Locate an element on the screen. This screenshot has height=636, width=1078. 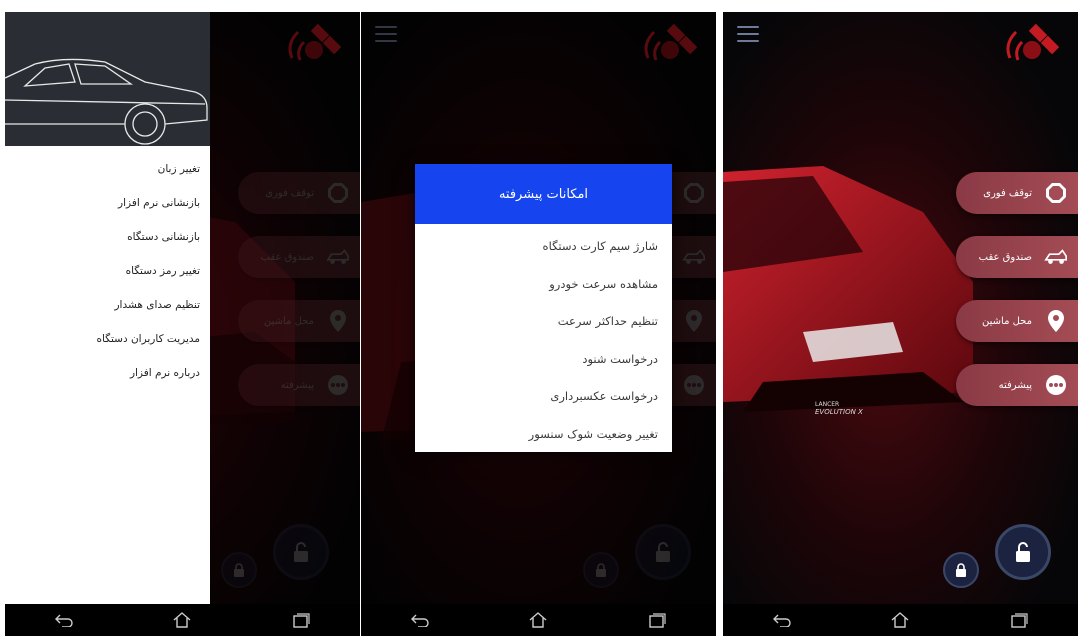
advanced-button: پیشرفته is located at coordinates (1017, 385).